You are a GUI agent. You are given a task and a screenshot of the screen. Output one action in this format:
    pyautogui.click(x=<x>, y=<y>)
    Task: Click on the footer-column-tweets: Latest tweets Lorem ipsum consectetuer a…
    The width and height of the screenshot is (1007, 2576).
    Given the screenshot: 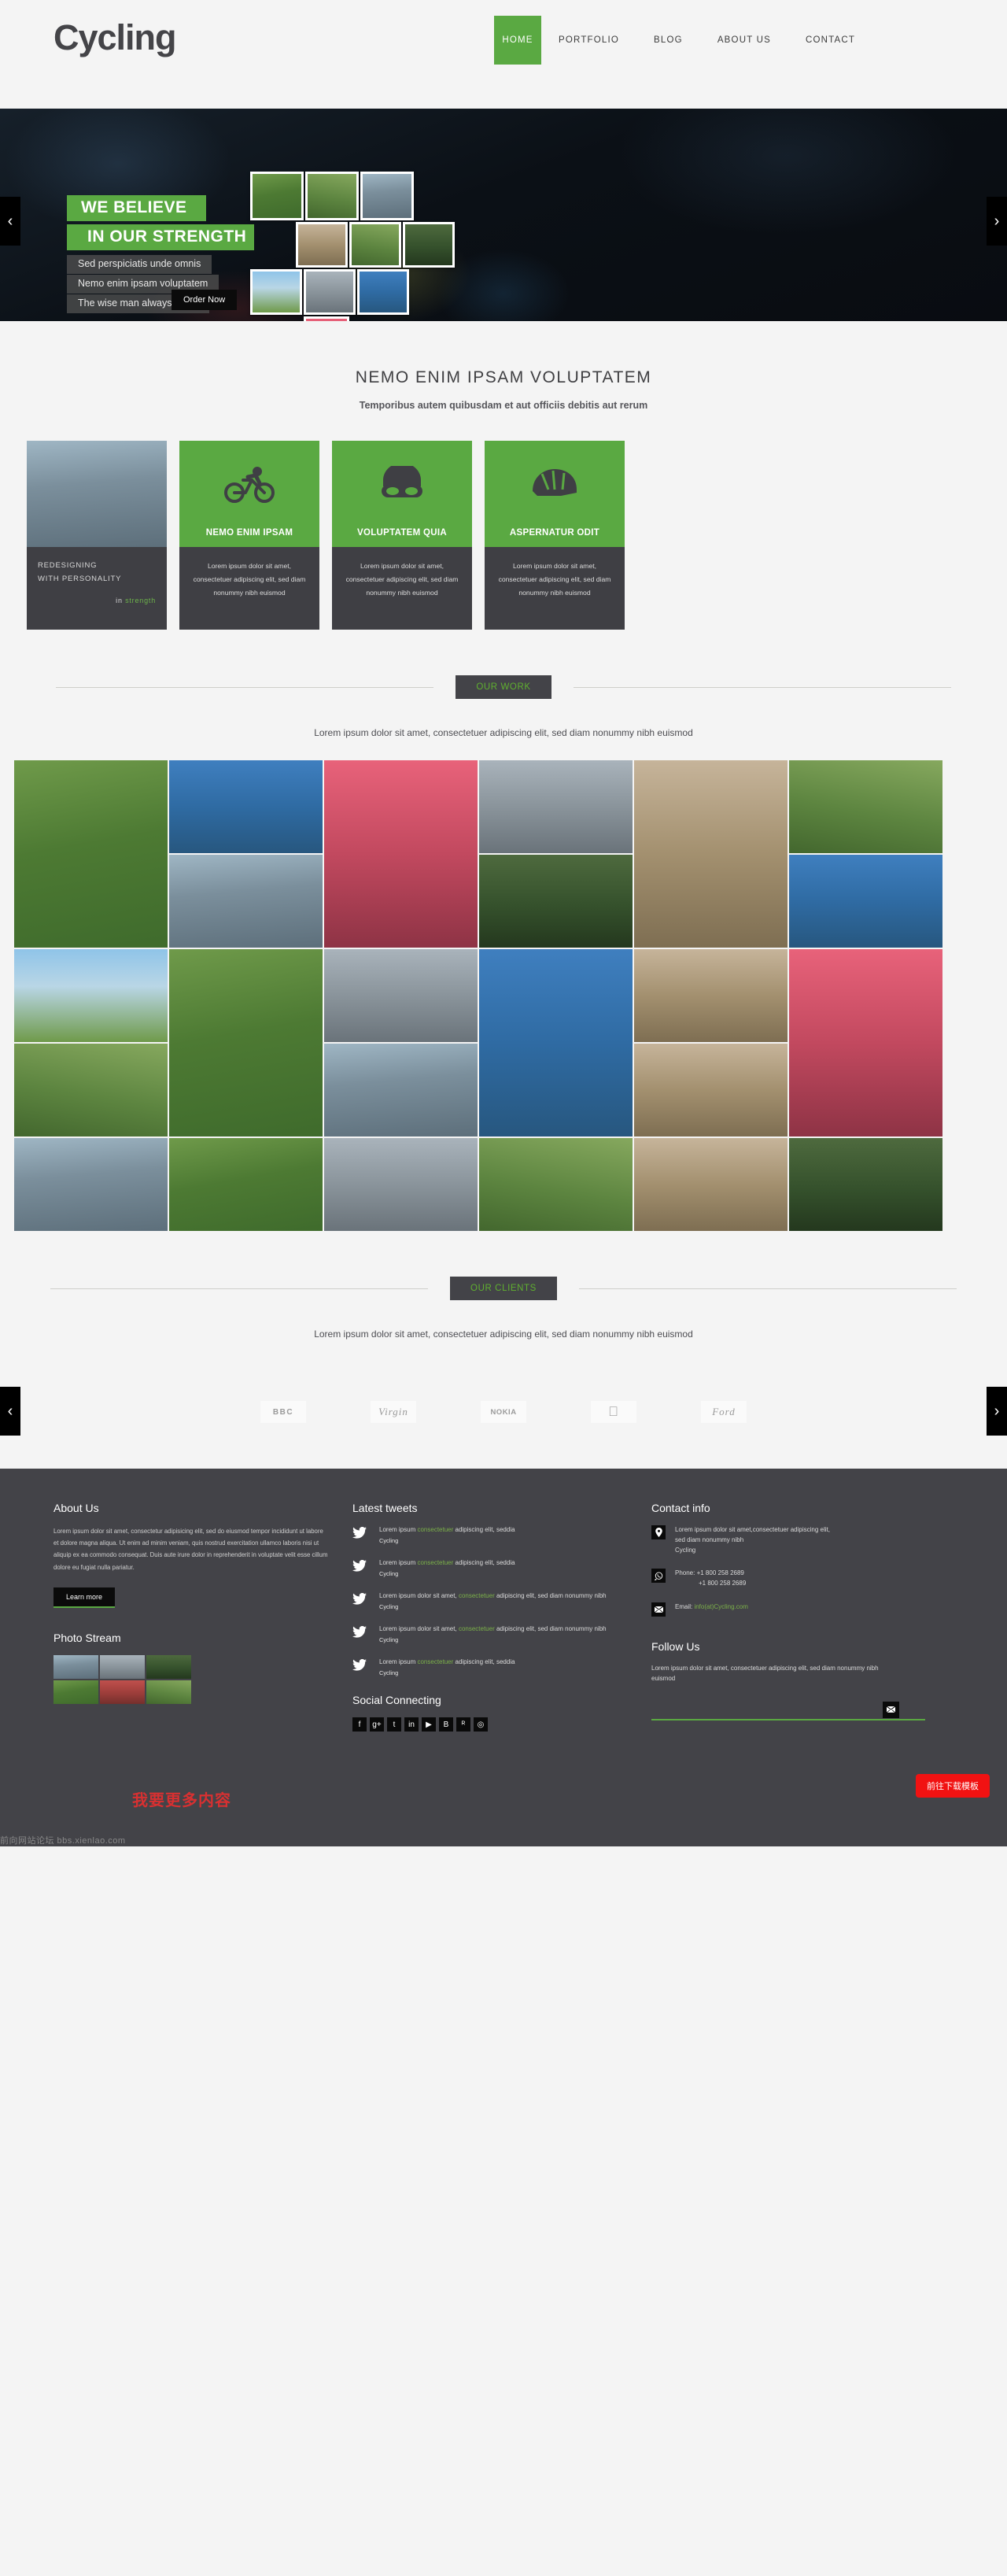 What is the action you would take?
    pyautogui.click(x=501, y=1617)
    